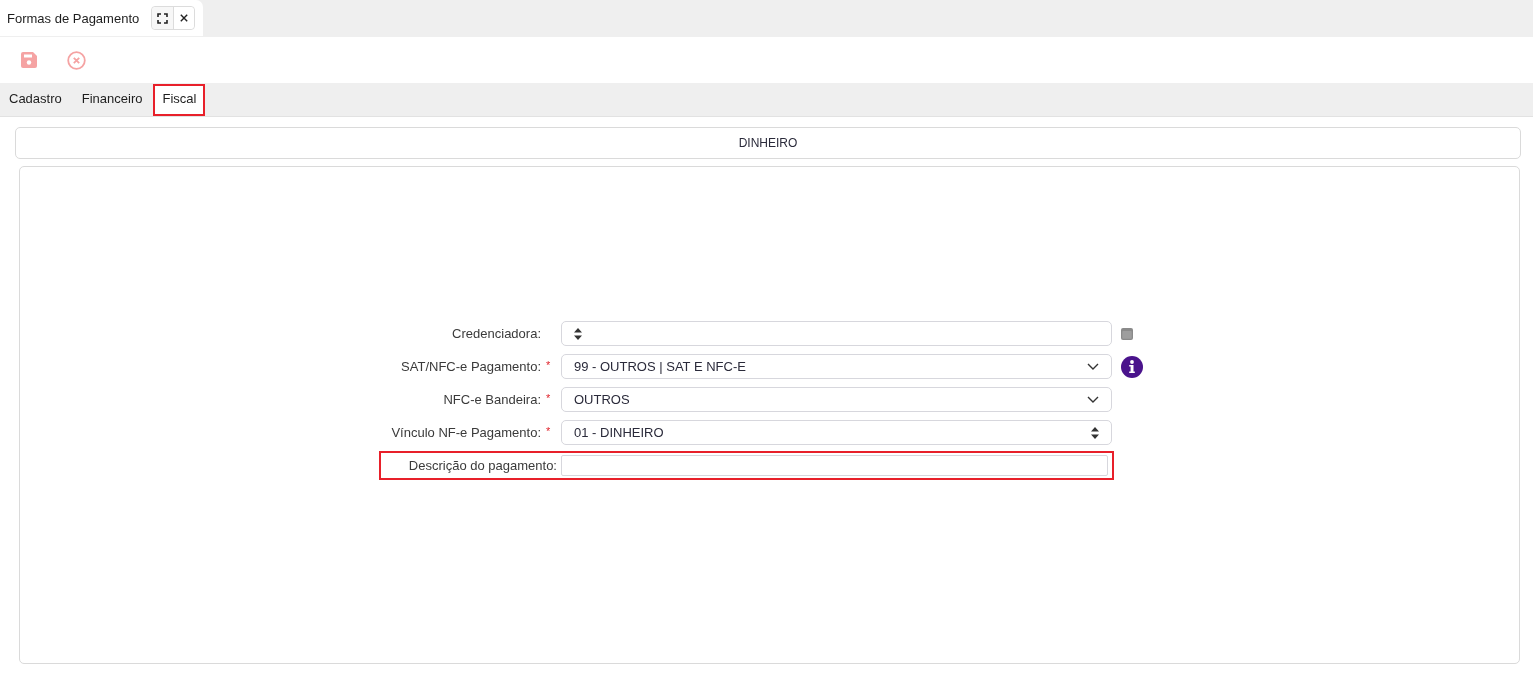 The height and width of the screenshot is (686, 1533). Describe the element at coordinates (179, 100) in the screenshot. I see `tab: Fiscal` at that location.